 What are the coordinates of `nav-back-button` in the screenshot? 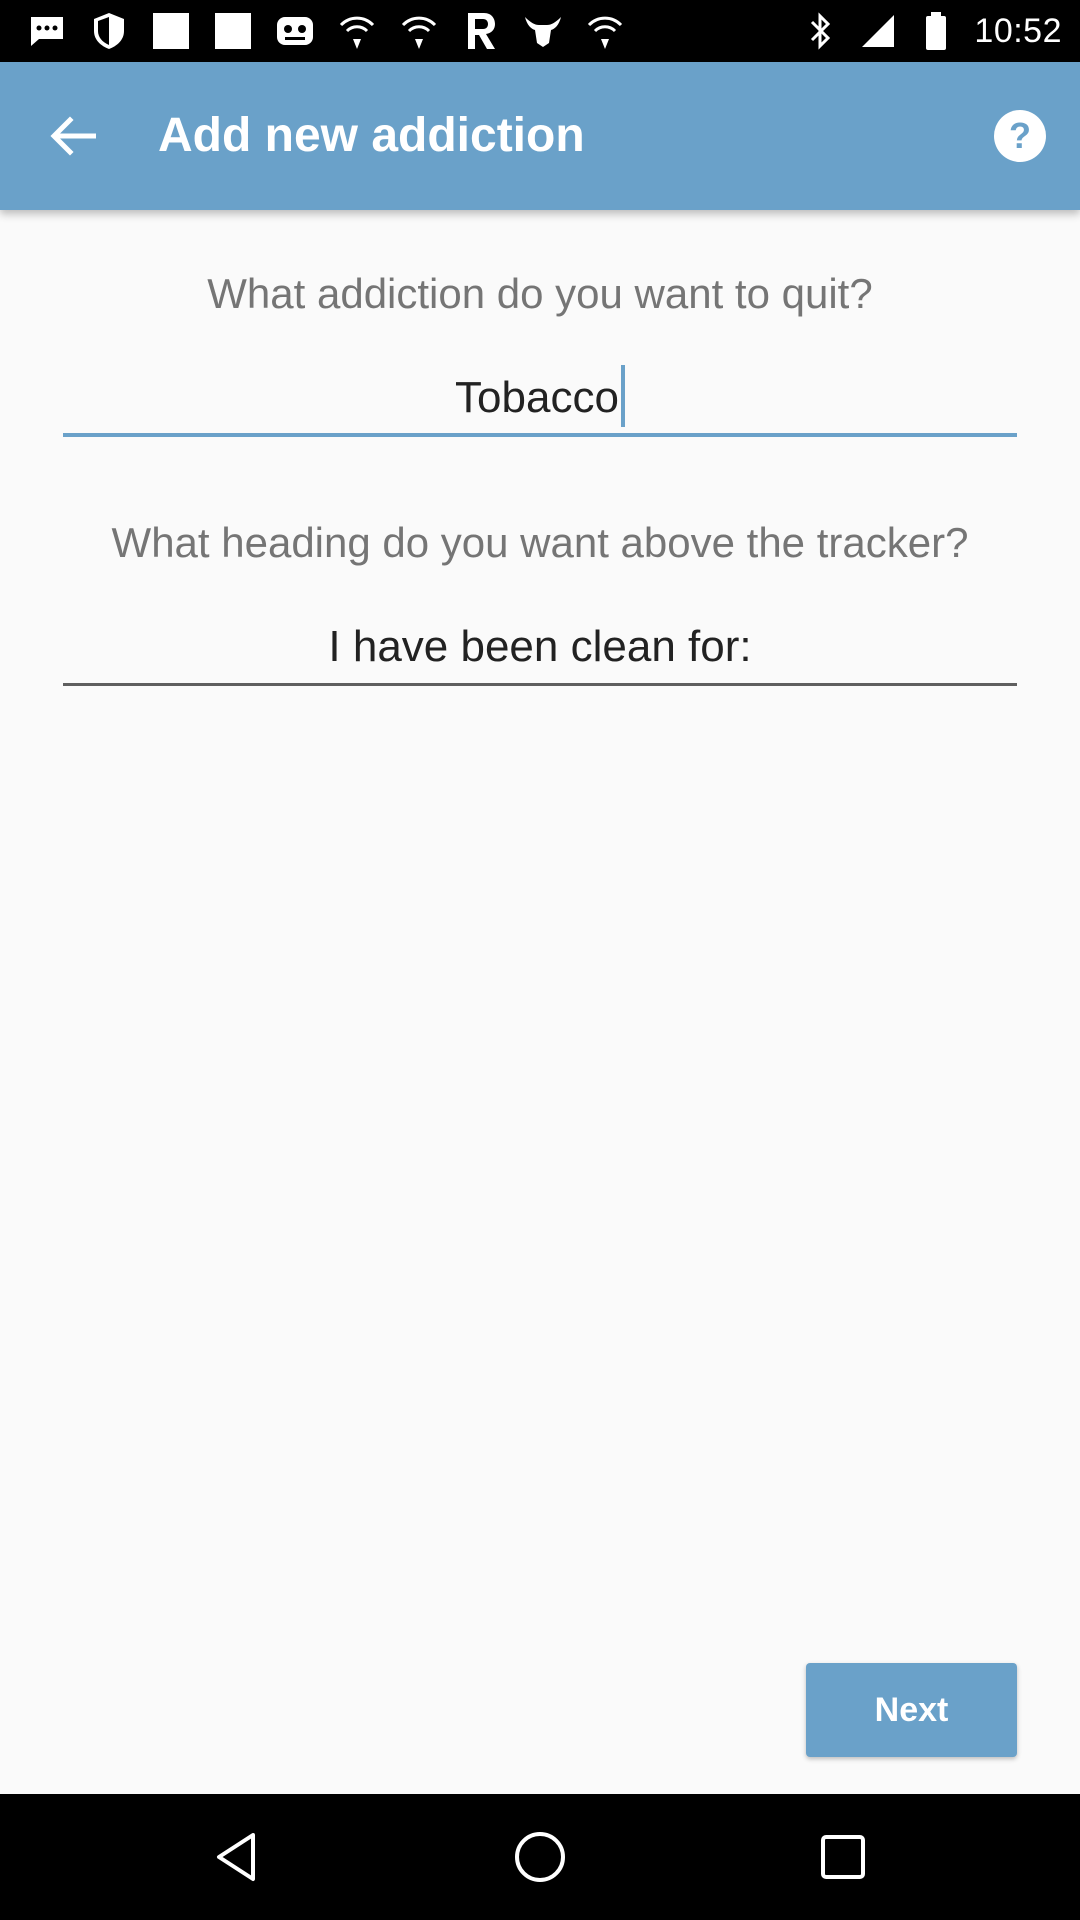 It's located at (237, 1857).